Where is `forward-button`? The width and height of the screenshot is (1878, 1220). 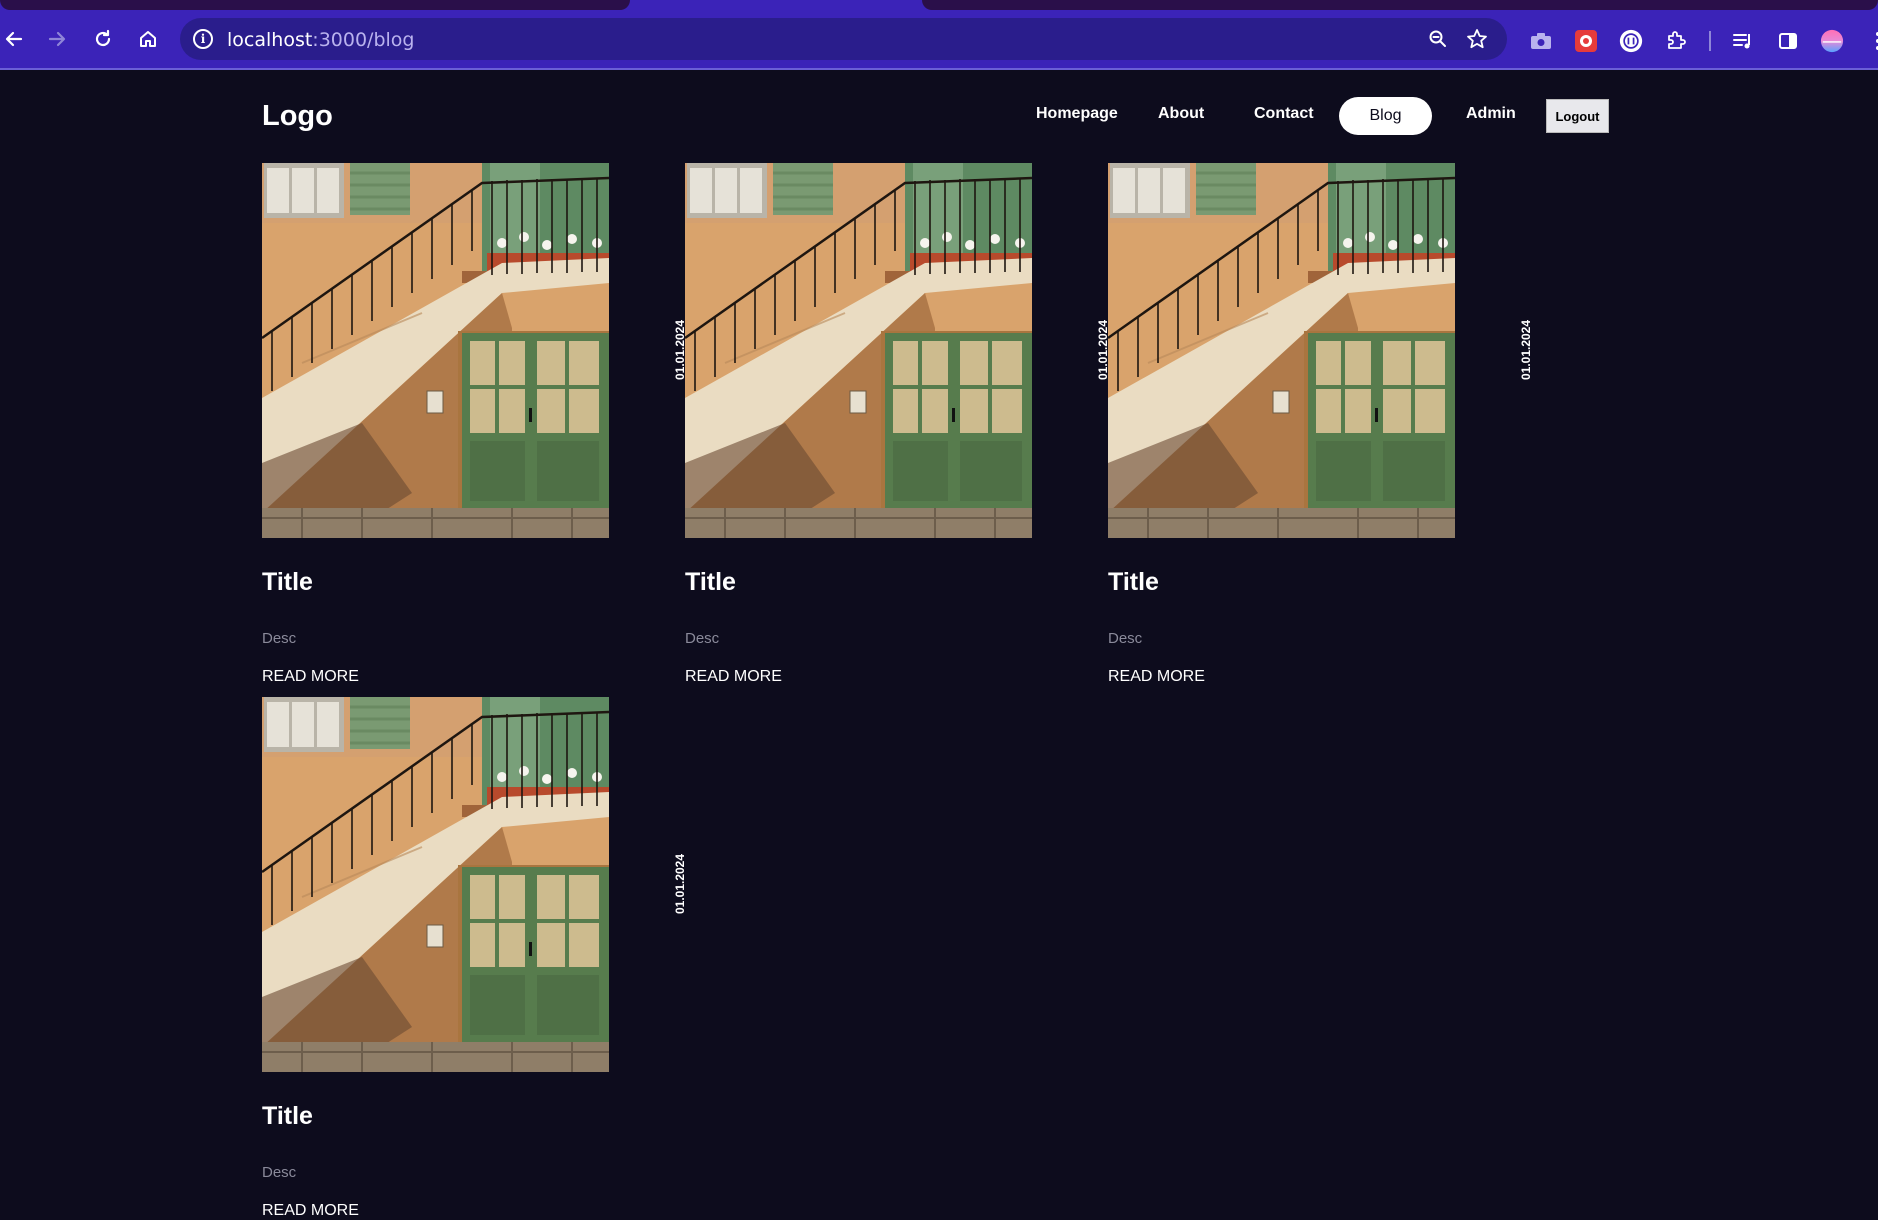
forward-button is located at coordinates (57, 39).